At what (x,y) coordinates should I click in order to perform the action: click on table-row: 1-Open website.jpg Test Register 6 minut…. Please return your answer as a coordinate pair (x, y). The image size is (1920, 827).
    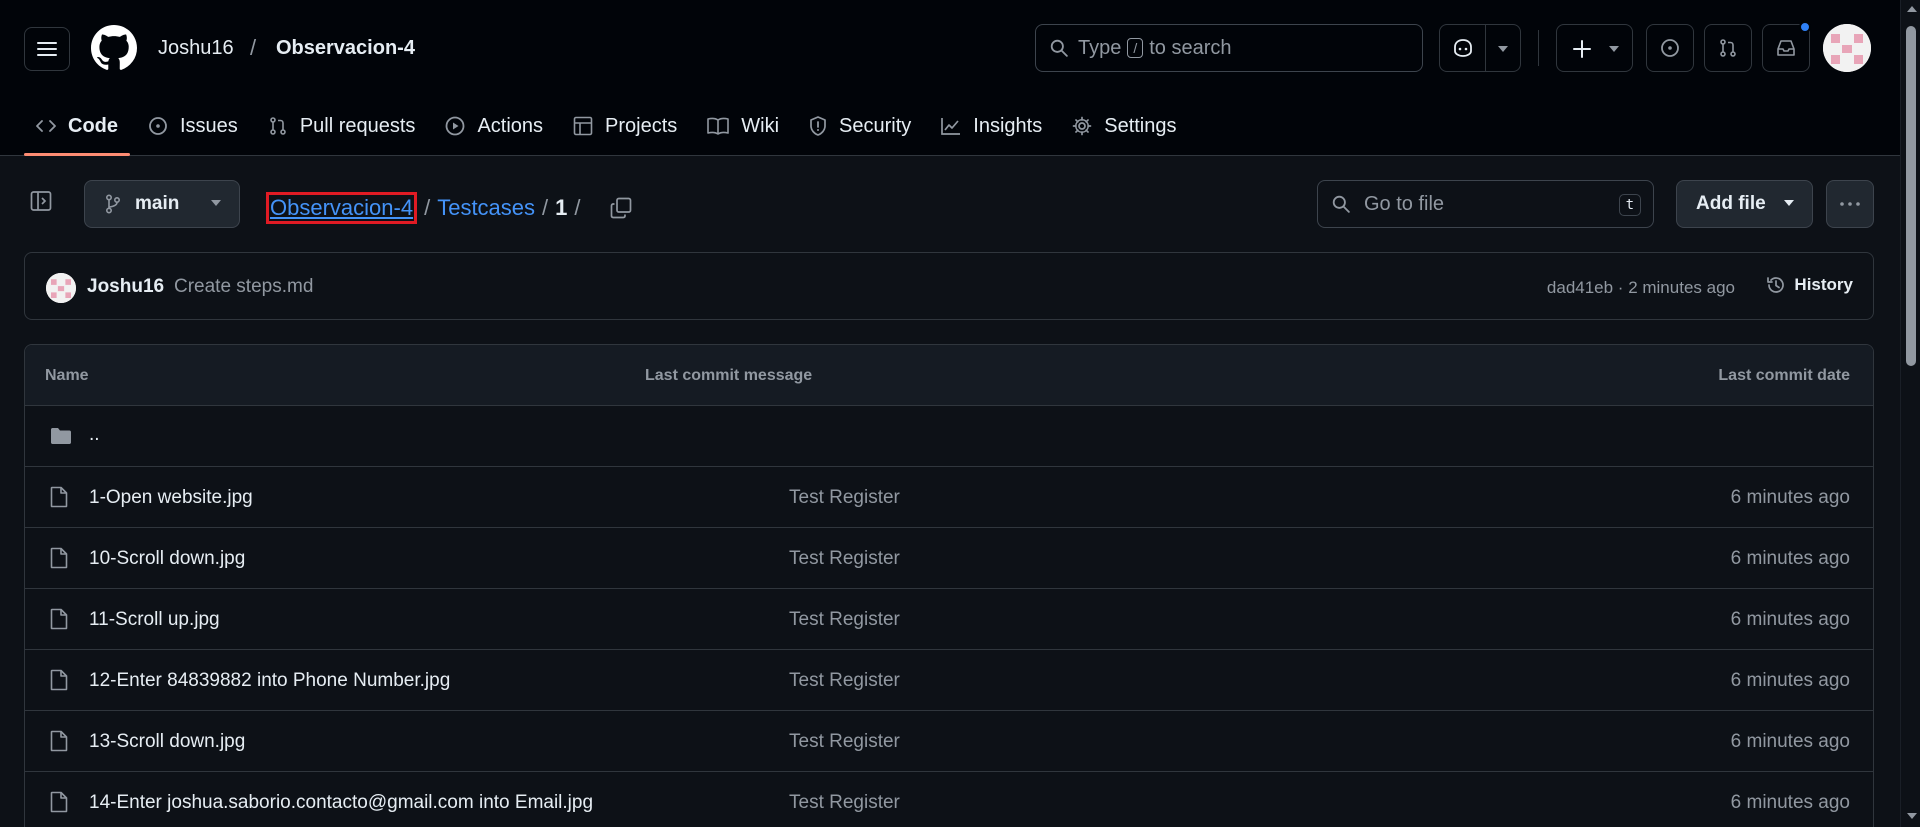
    Looking at the image, I should click on (949, 497).